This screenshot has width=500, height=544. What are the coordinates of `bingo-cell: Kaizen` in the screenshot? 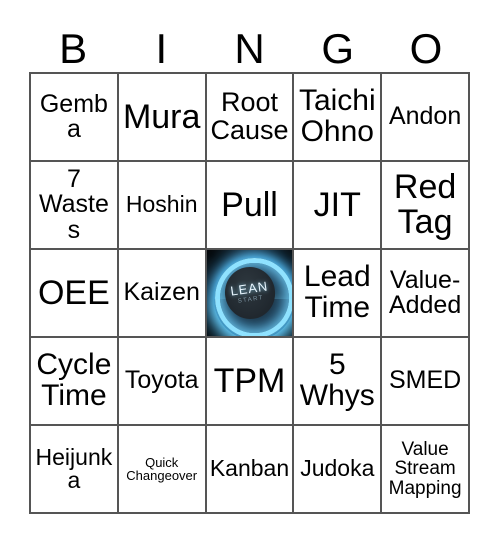 It's located at (162, 294).